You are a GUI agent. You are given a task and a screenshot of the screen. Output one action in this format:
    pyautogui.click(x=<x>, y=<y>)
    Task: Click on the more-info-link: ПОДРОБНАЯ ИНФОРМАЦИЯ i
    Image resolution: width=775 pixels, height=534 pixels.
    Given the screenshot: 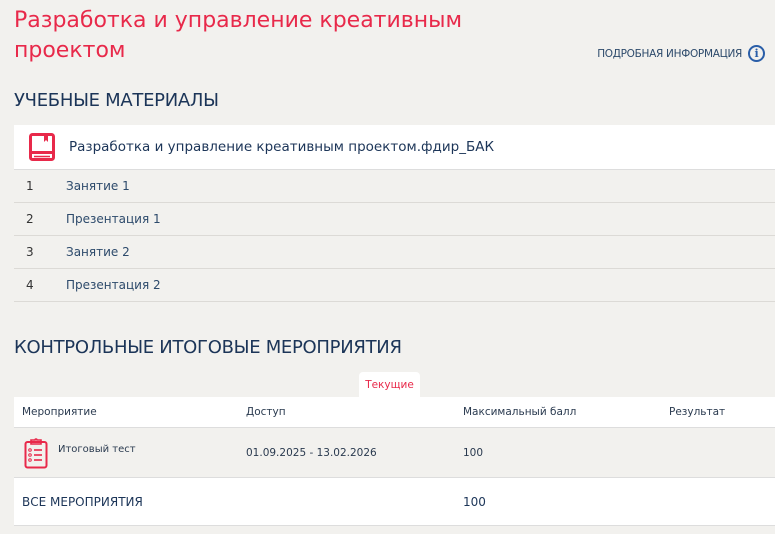 What is the action you would take?
    pyautogui.click(x=681, y=53)
    